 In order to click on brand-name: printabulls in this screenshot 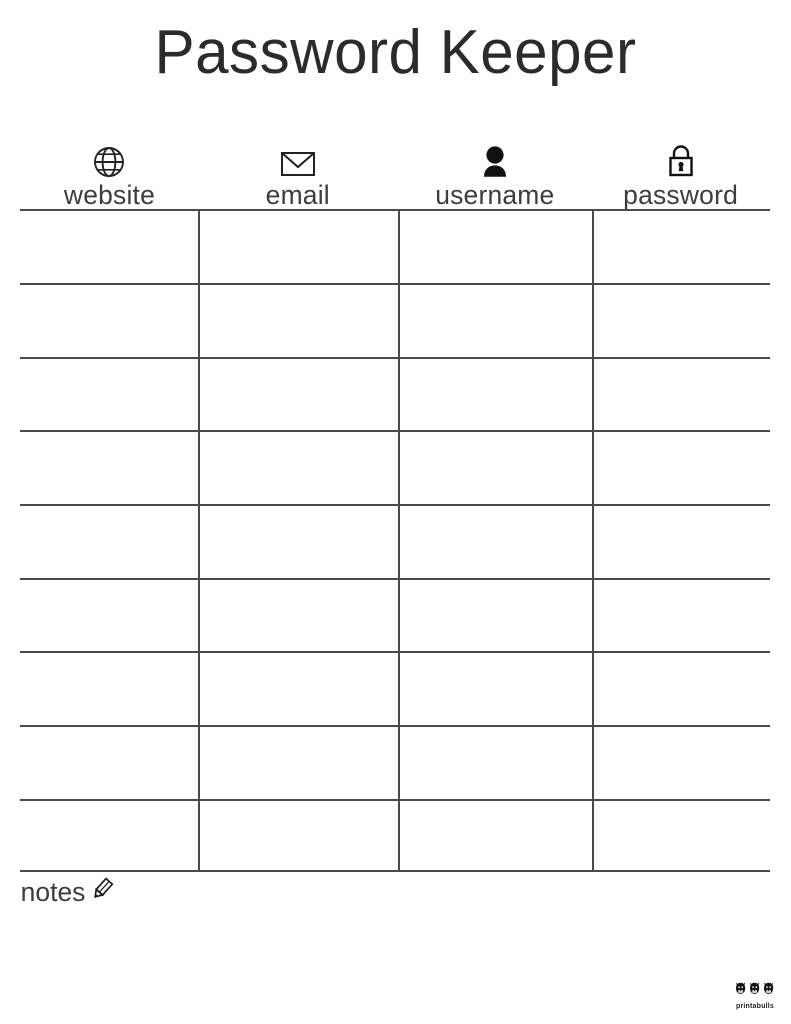, I will do `click(755, 1006)`.